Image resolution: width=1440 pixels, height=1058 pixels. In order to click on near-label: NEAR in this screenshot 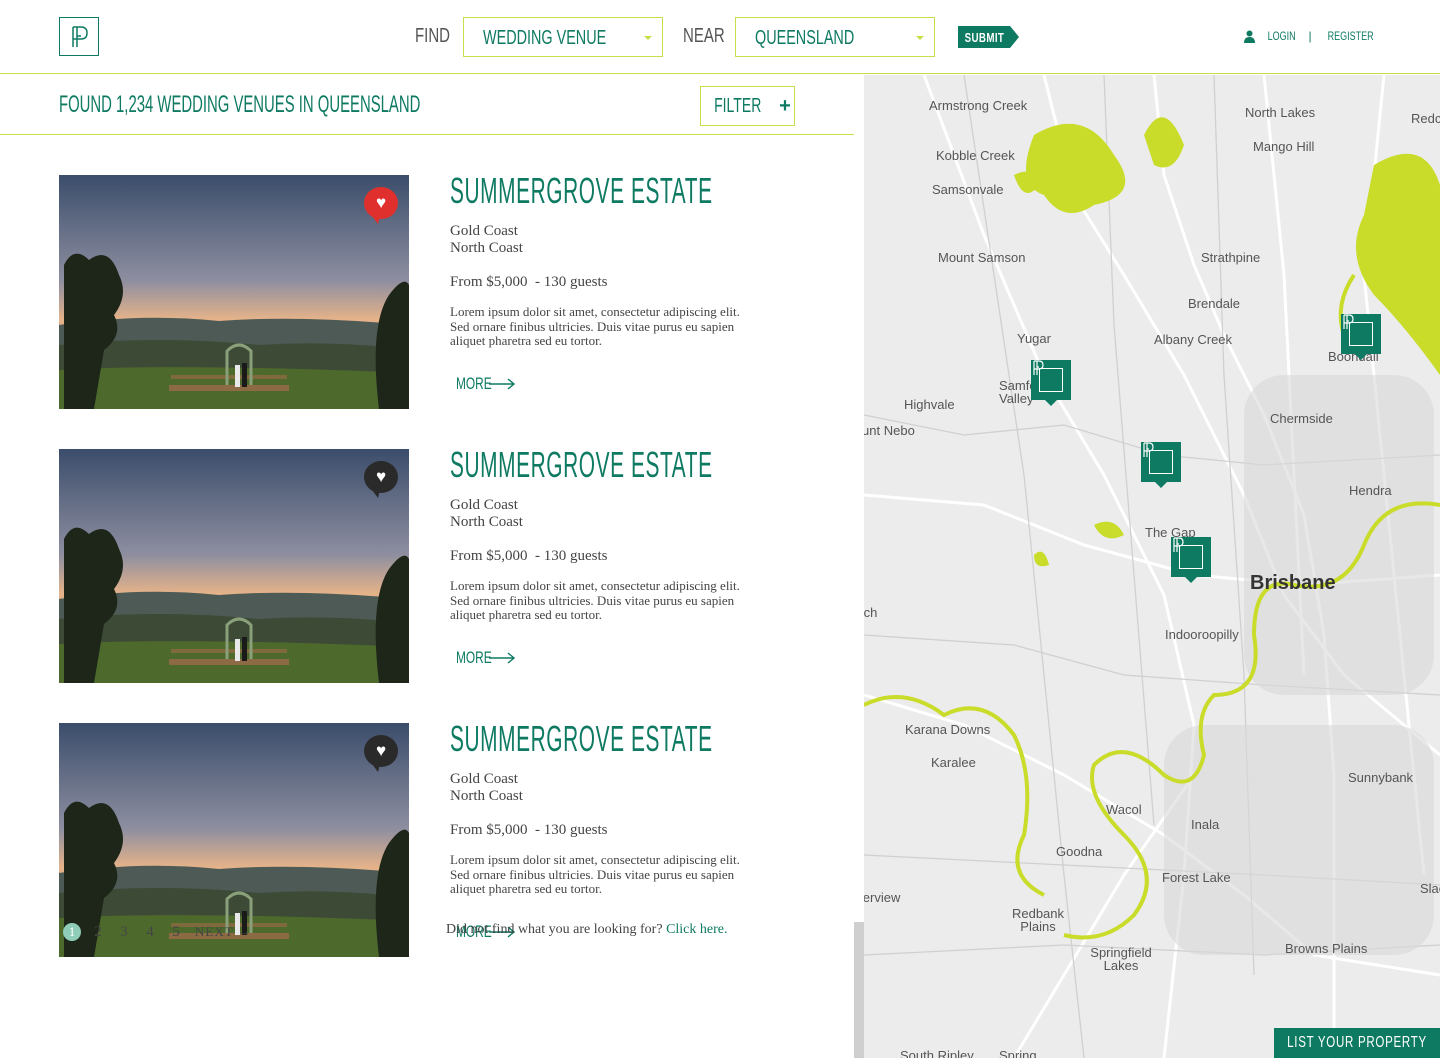, I will do `click(704, 36)`.